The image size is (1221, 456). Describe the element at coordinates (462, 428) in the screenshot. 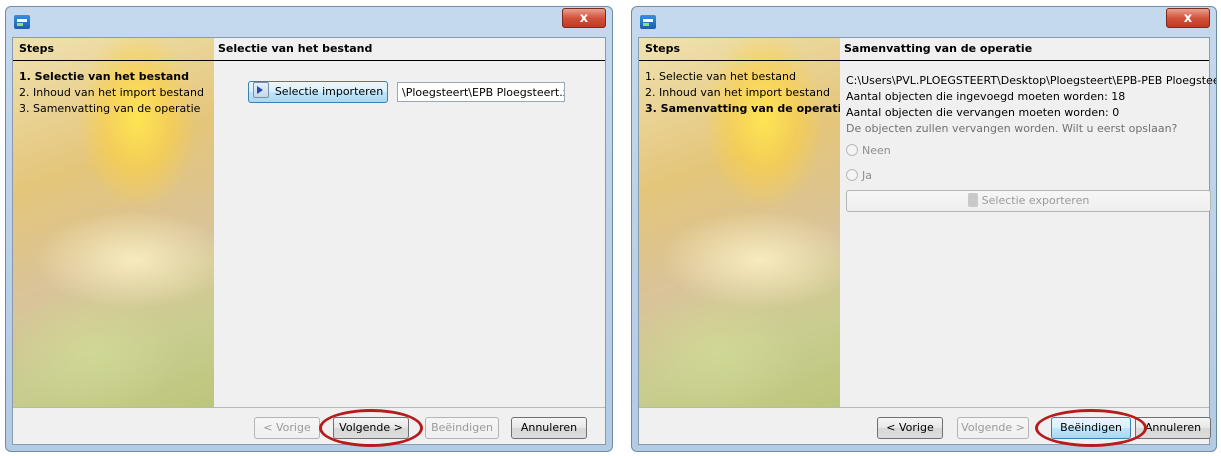

I see `finish-button: Beëindigen` at that location.